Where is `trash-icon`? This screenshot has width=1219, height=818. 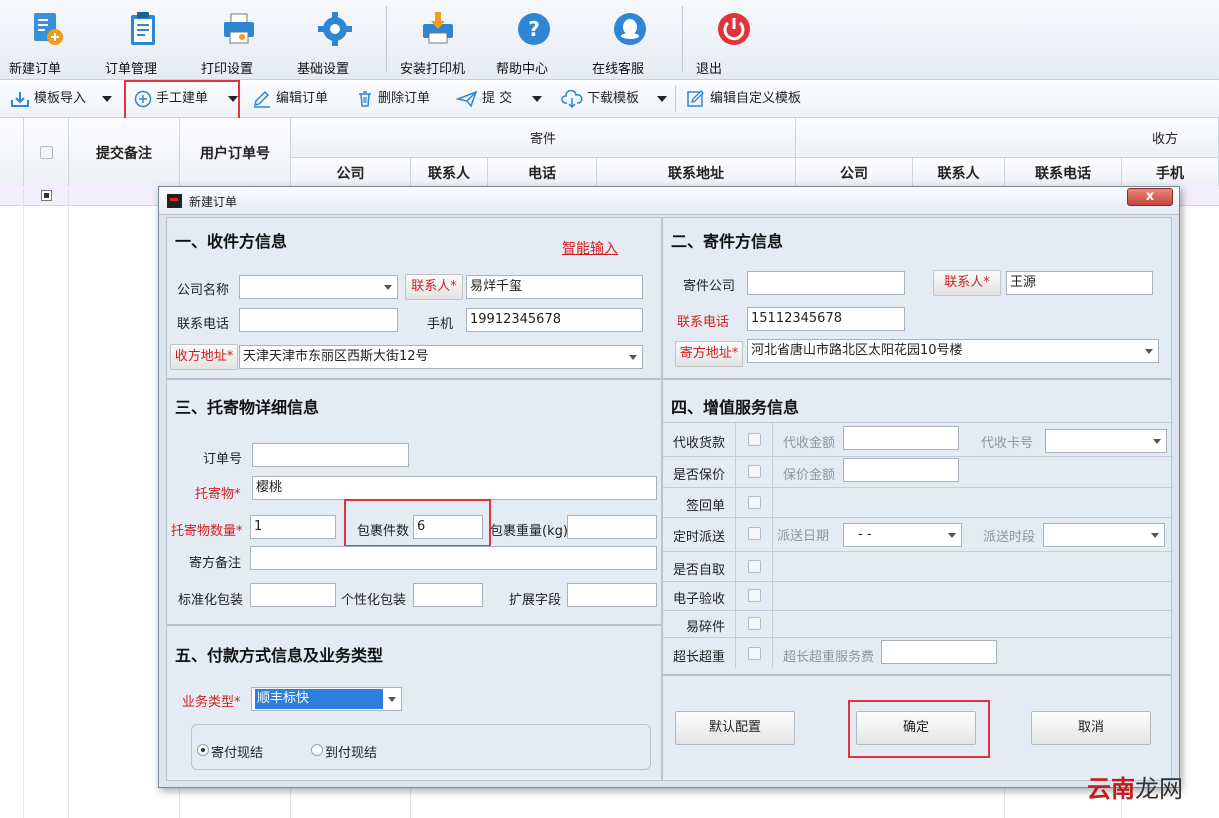
trash-icon is located at coordinates (365, 98).